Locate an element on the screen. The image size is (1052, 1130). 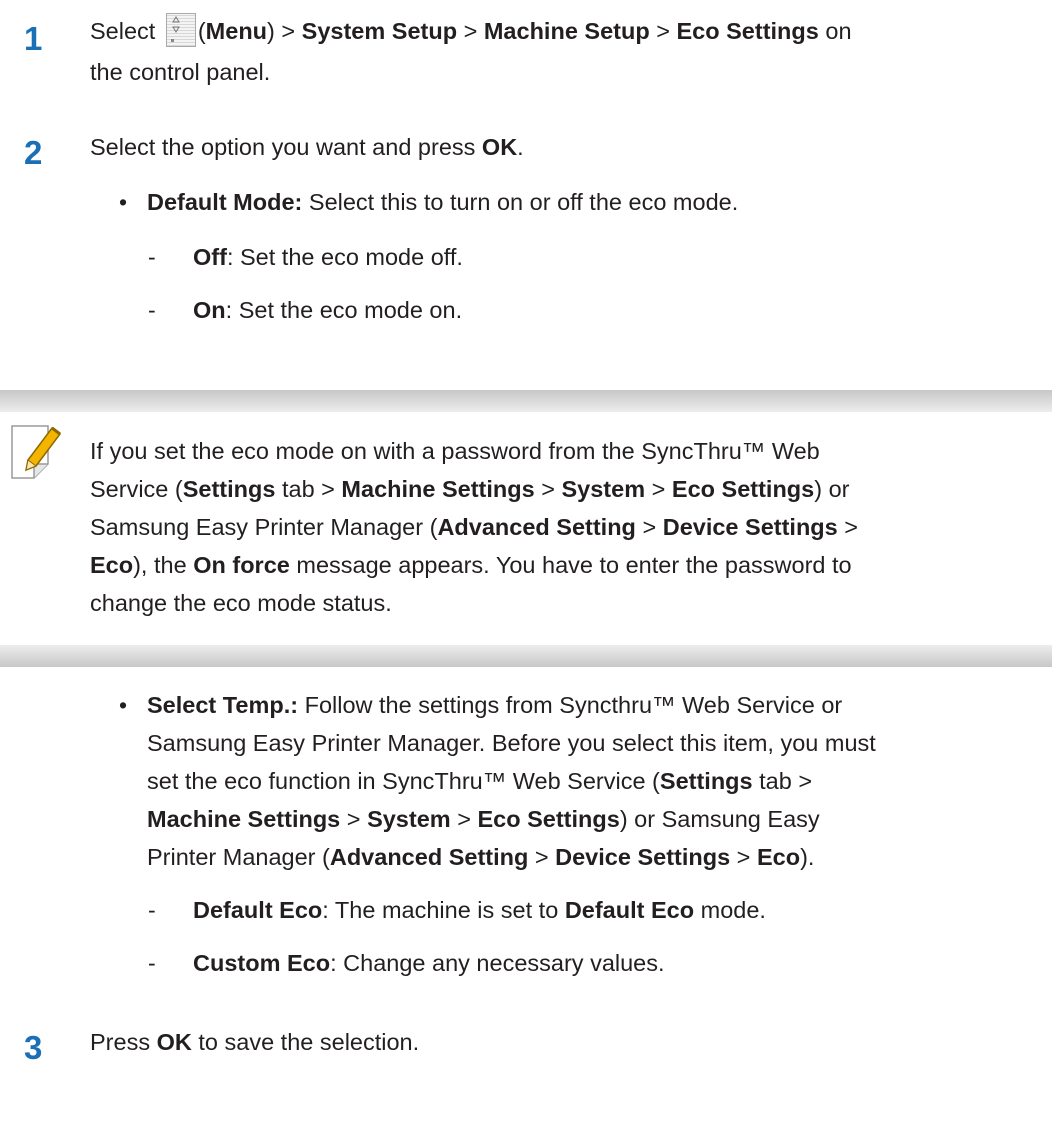
step-number-3: 3 is located at coordinates (33, 1047).